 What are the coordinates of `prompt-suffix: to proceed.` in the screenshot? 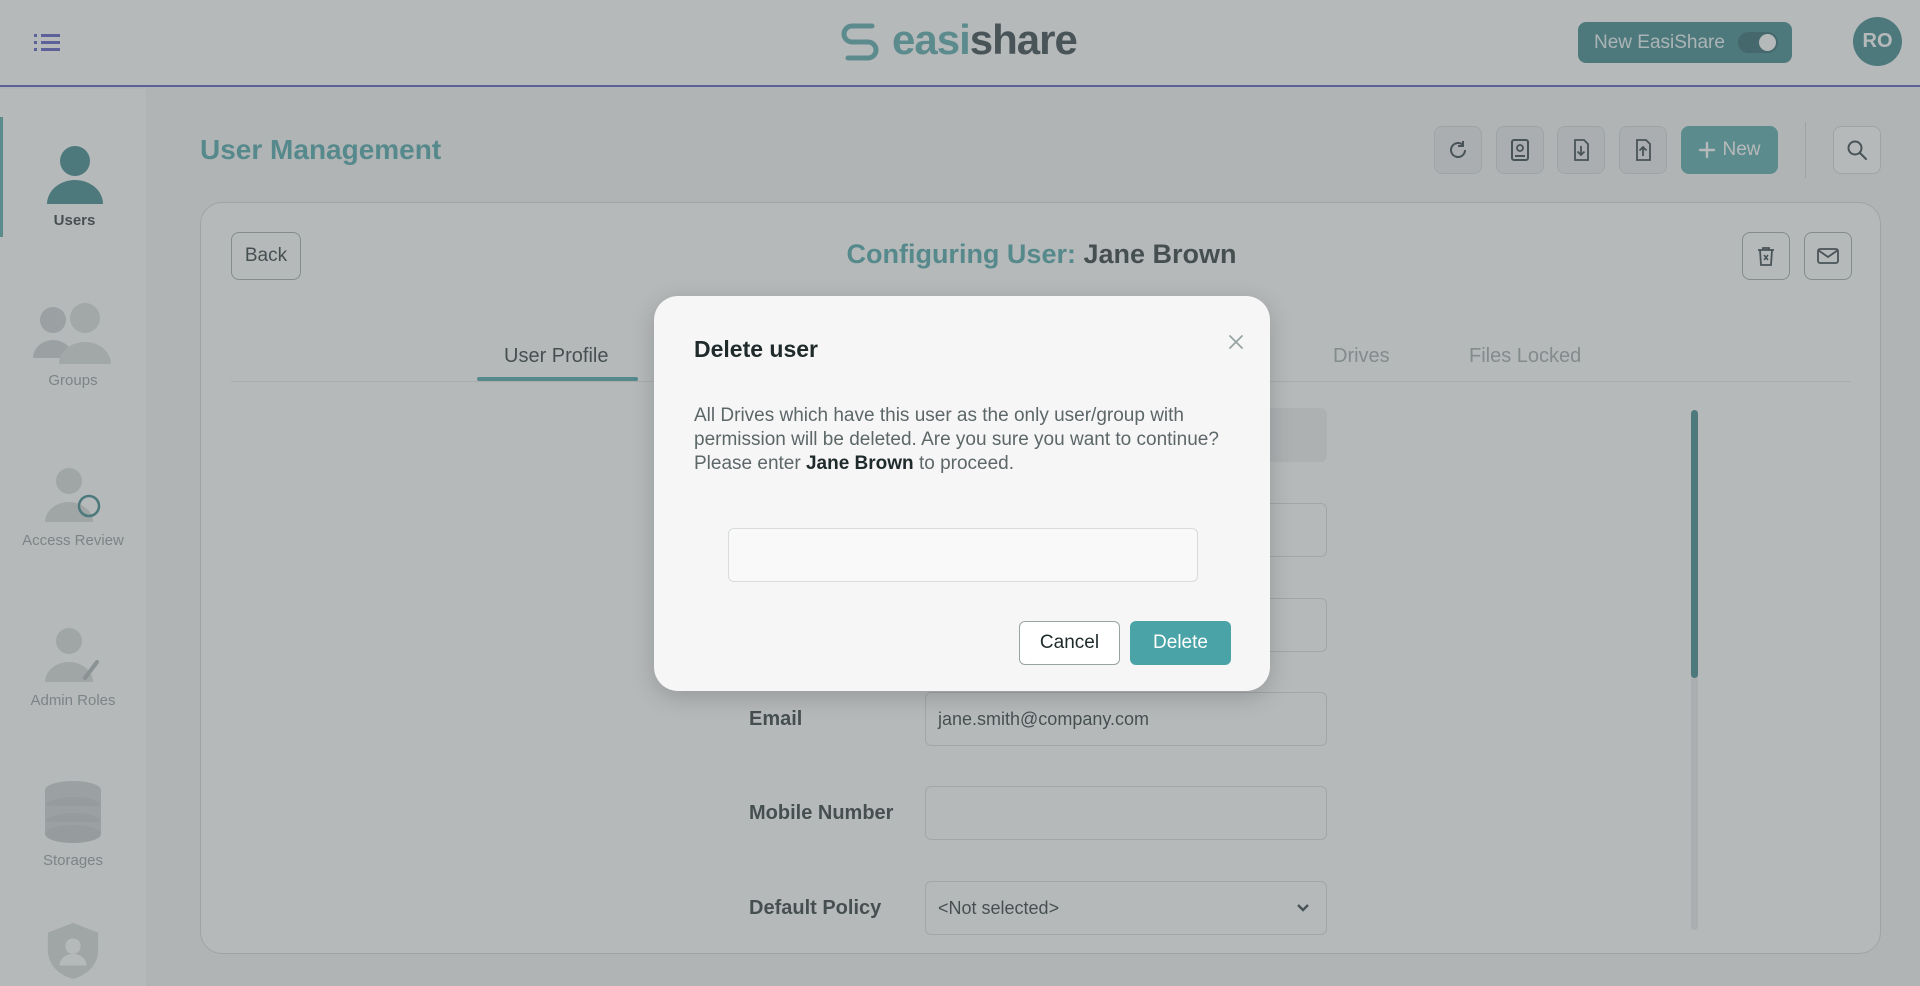 It's located at (966, 463).